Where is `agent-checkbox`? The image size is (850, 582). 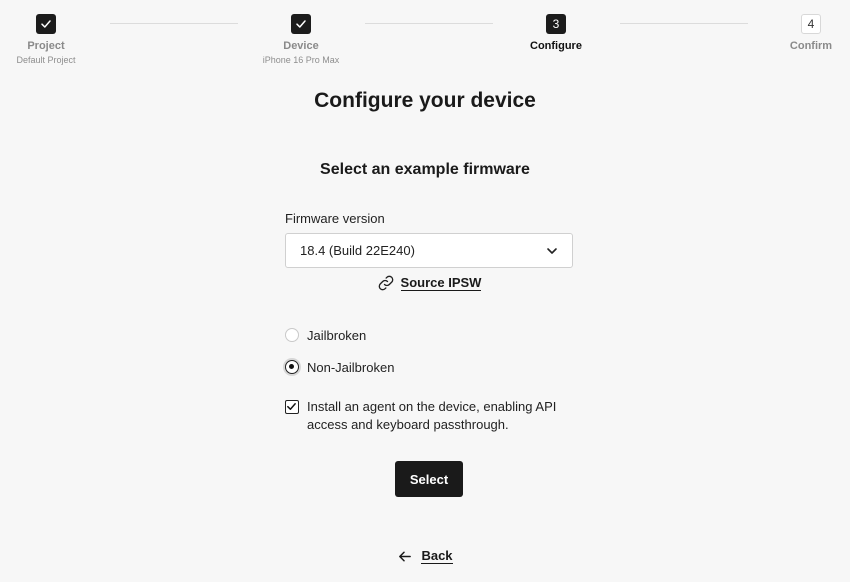 agent-checkbox is located at coordinates (292, 407).